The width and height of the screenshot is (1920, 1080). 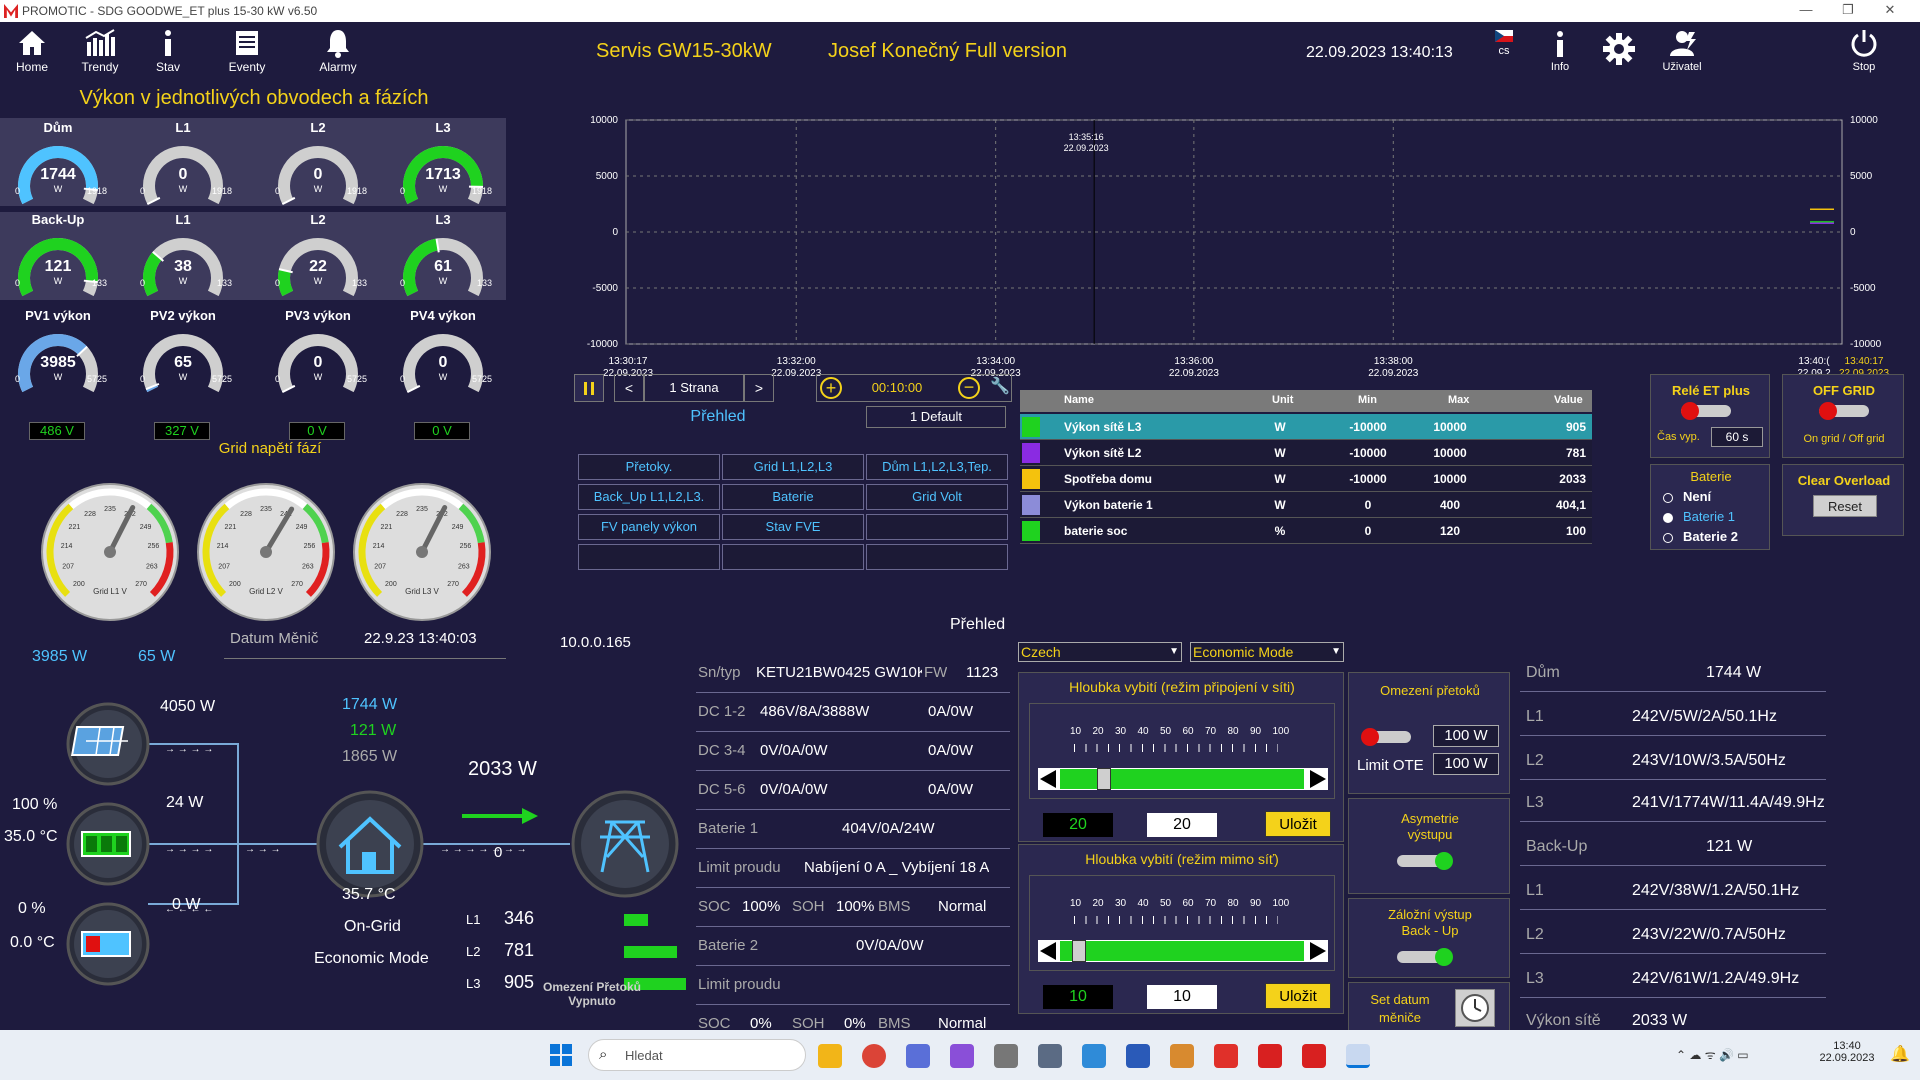 I want to click on rele-toggle, so click(x=1706, y=411).